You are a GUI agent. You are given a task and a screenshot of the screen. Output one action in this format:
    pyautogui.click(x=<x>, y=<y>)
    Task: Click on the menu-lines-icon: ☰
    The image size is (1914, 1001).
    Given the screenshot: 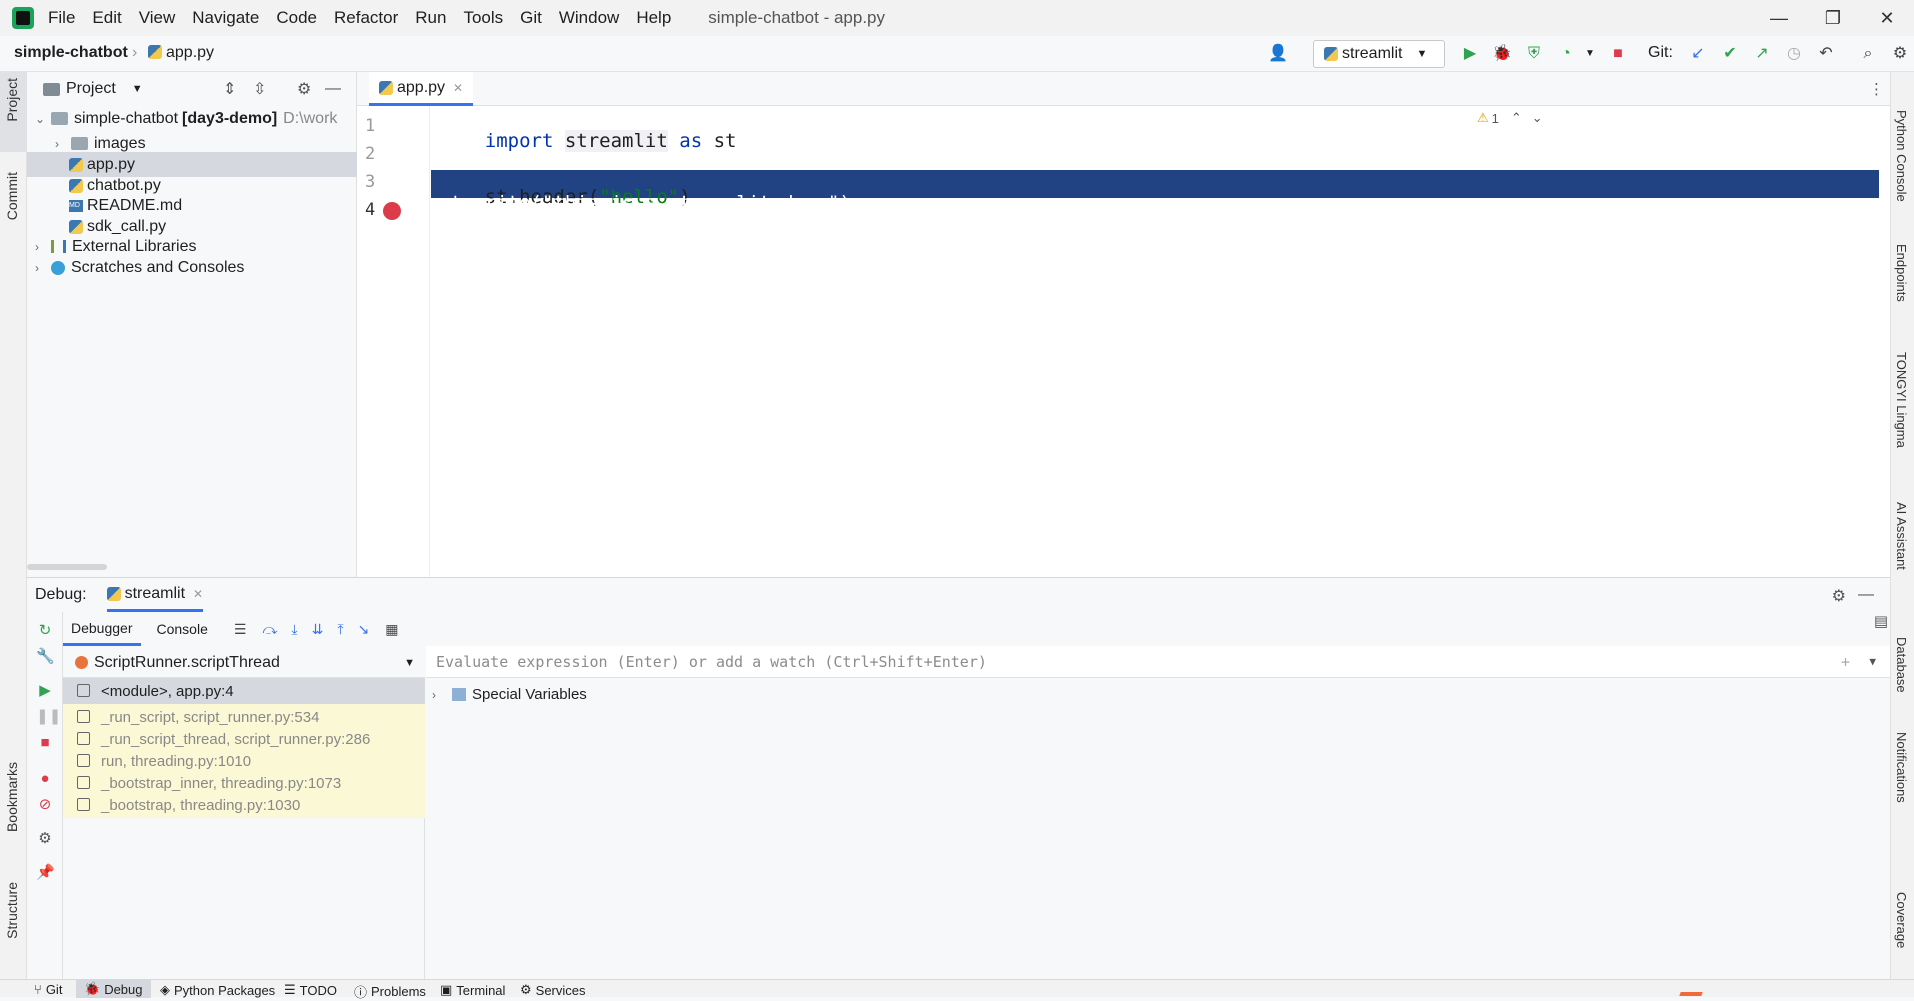 What is the action you would take?
    pyautogui.click(x=240, y=629)
    